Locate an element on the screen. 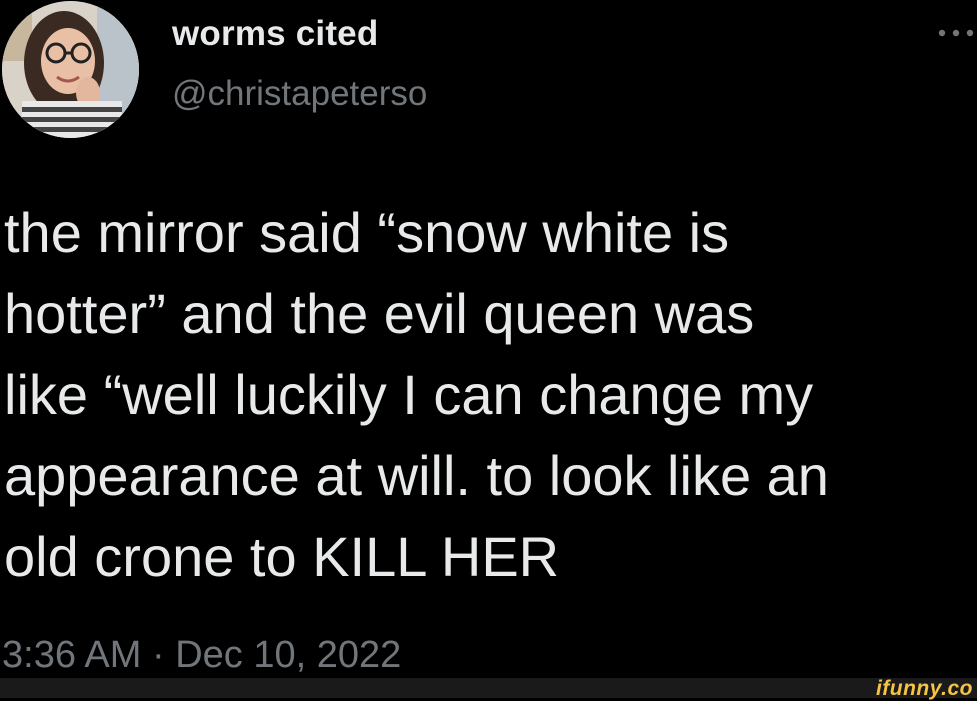  tweet-text-line: like “well luckily I can change my is located at coordinates (409, 394).